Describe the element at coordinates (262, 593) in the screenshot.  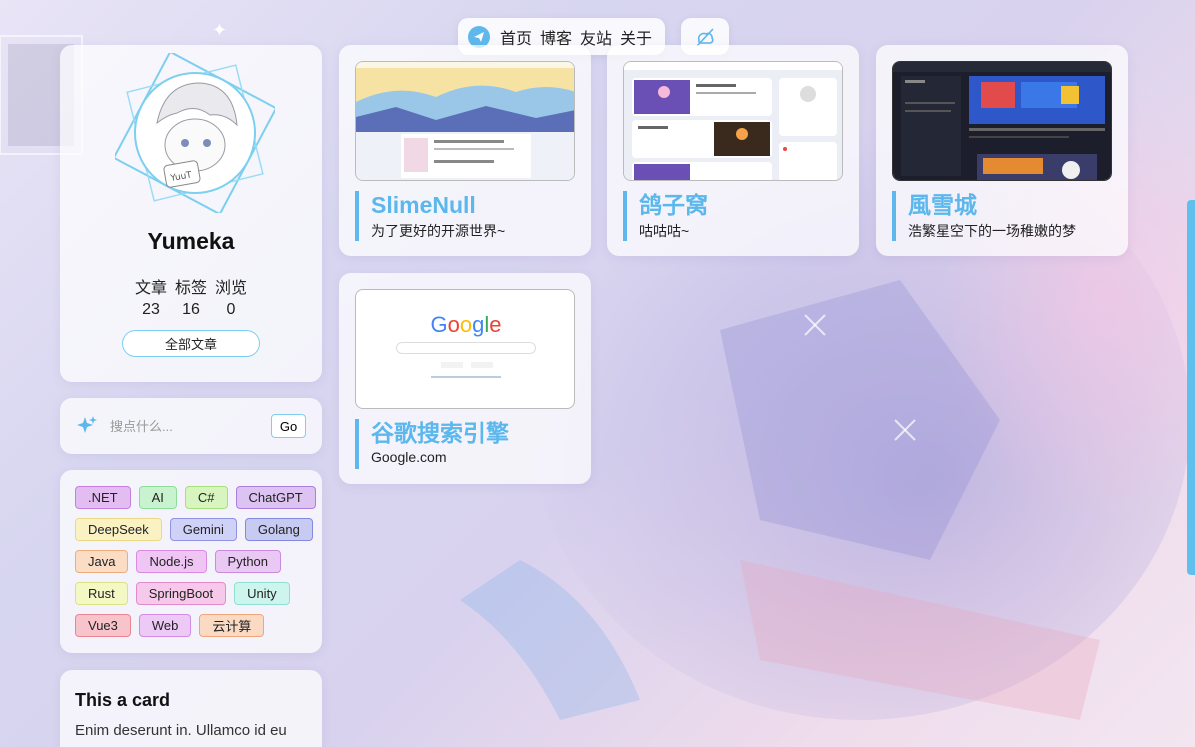
I see `tag-chip: Unity` at that location.